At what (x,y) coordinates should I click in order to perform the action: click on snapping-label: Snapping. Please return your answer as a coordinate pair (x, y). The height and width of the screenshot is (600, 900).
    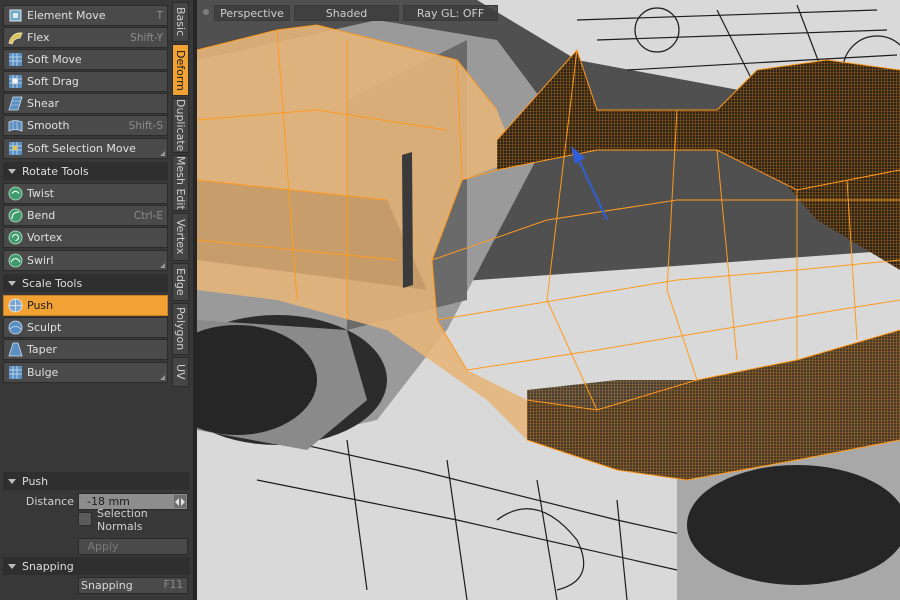
    Looking at the image, I should click on (107, 585).